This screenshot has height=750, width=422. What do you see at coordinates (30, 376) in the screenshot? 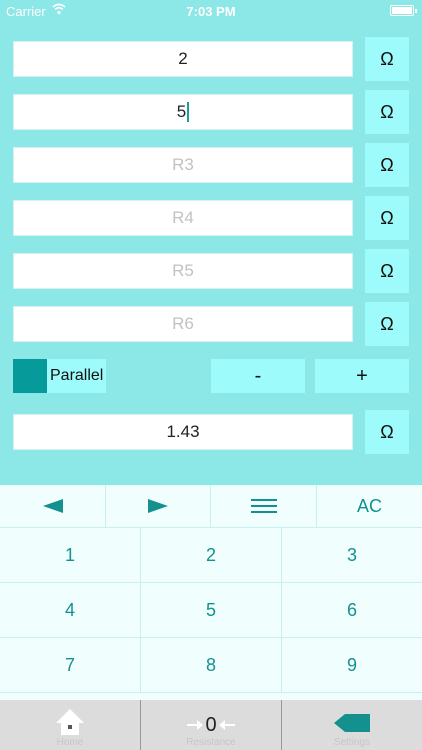
I see `mode-swatch` at bounding box center [30, 376].